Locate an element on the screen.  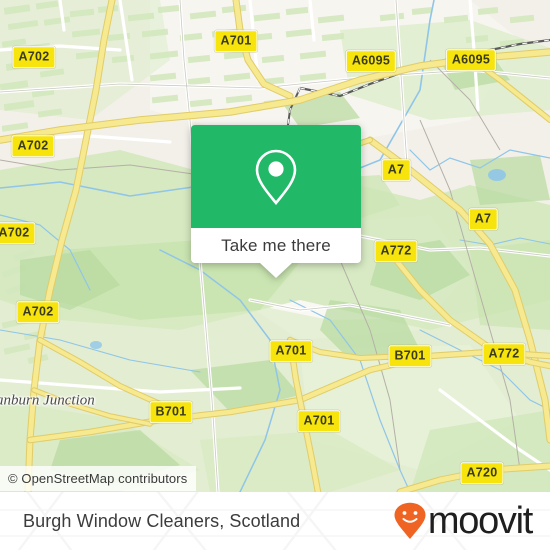
location-pin-icon is located at coordinates (276, 177).